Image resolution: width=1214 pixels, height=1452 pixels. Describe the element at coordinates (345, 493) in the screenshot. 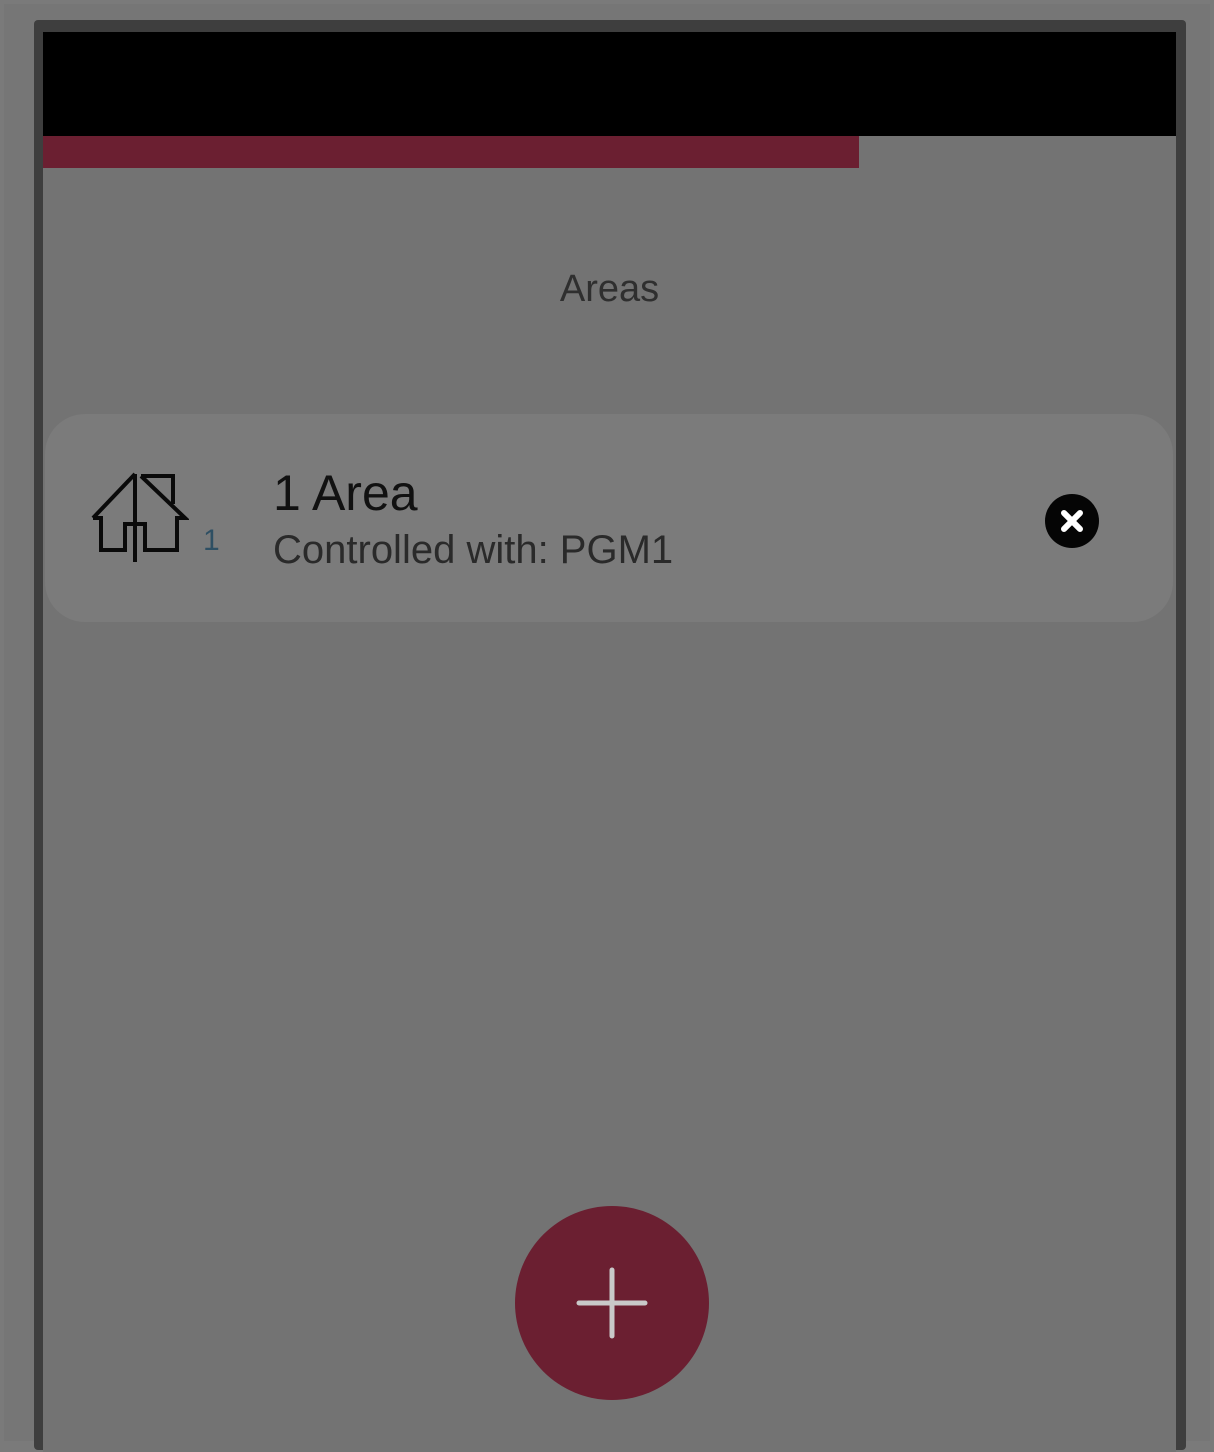

I see `area-name: 1 Area` at that location.